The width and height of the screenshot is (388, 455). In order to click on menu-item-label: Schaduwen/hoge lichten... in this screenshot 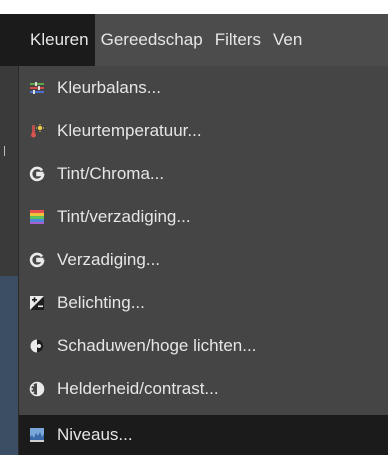, I will do `click(157, 345)`.